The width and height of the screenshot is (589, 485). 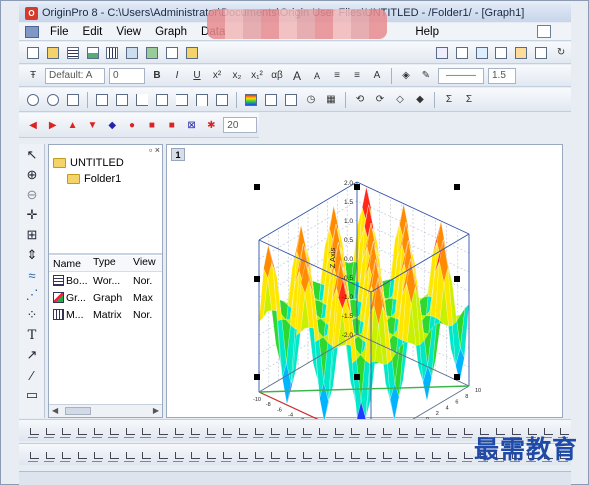 I want to click on column-header-name: Name, so click(x=70, y=263).